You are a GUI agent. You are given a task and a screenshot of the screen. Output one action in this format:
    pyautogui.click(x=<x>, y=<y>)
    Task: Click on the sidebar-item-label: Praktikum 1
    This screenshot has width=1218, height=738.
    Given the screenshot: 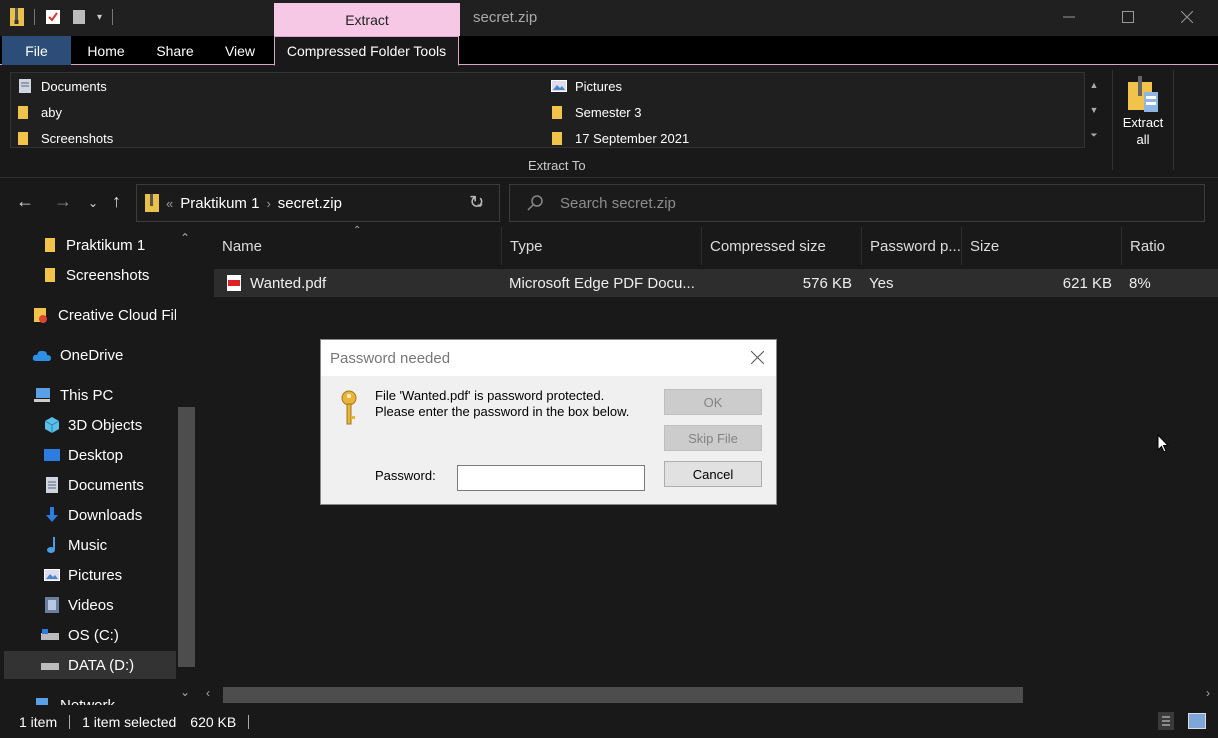 What is the action you would take?
    pyautogui.click(x=106, y=245)
    